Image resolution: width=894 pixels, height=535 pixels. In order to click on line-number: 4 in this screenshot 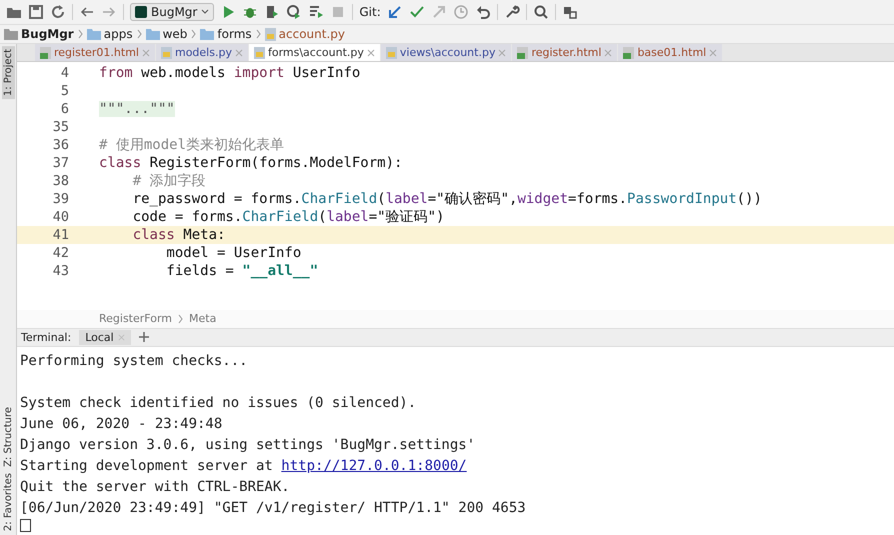, I will do `click(65, 73)`.